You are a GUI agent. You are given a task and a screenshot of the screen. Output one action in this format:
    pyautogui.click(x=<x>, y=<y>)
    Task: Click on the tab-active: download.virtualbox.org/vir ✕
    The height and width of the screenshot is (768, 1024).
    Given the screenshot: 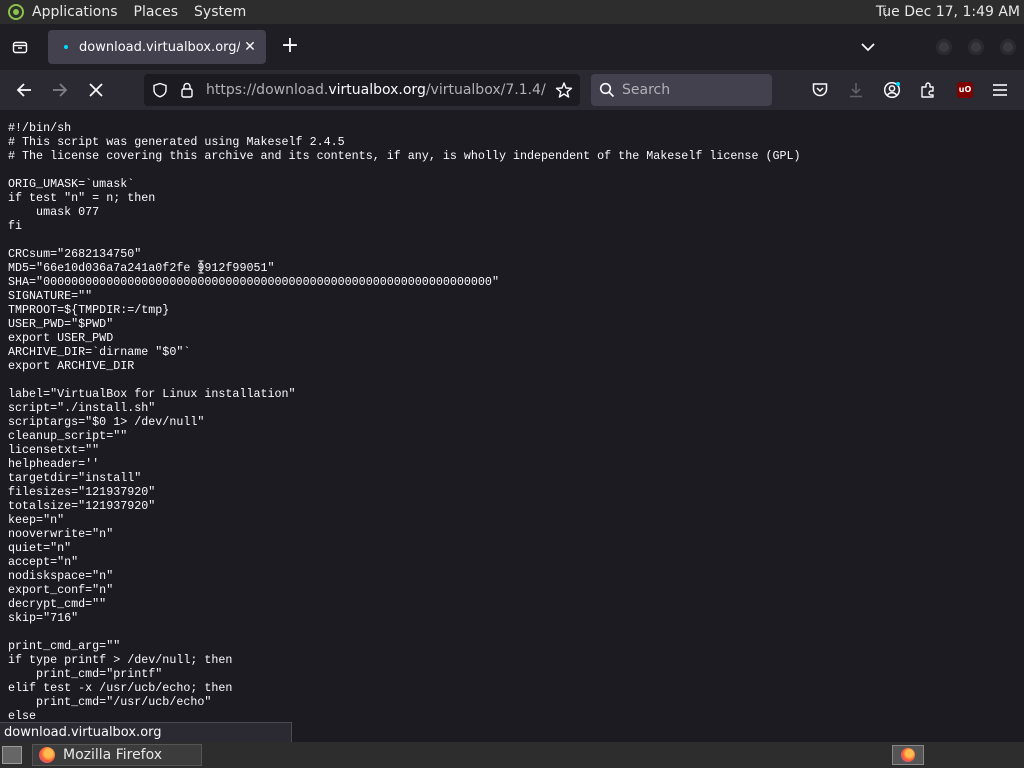 What is the action you would take?
    pyautogui.click(x=157, y=47)
    